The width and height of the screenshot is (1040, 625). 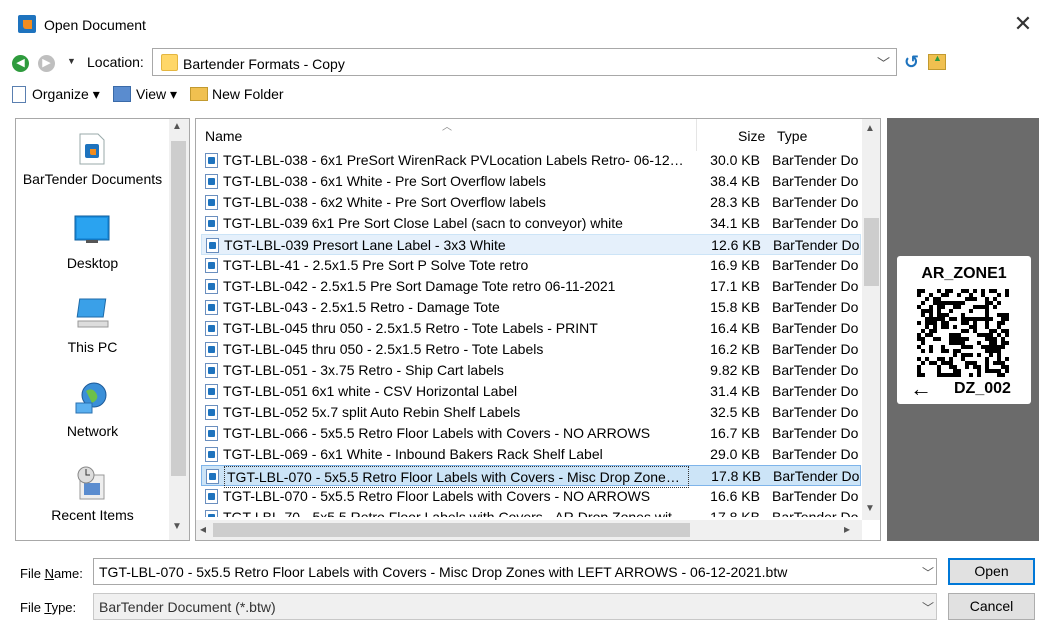 What do you see at coordinates (92, 229) in the screenshot?
I see `desktop-icon` at bounding box center [92, 229].